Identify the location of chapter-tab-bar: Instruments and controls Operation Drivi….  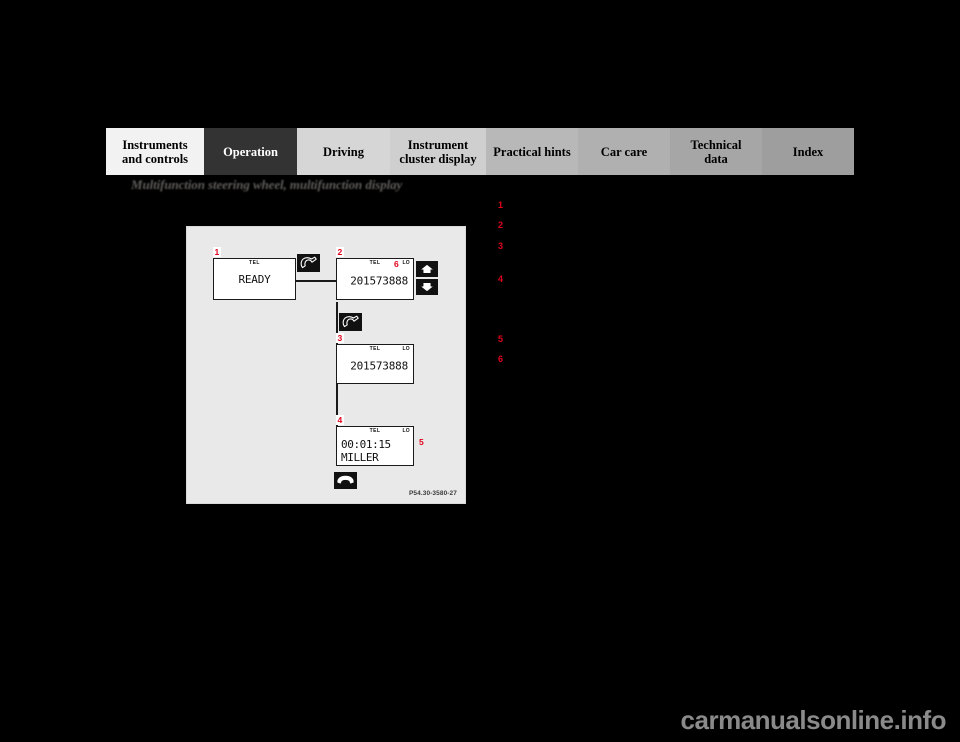
(480, 151).